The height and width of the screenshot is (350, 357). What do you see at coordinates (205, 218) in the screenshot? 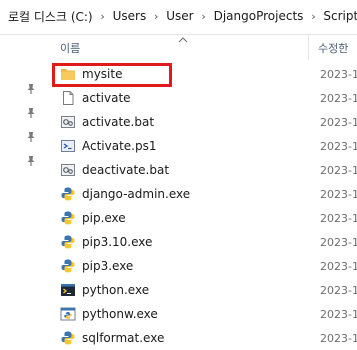
I see `list-item-pip-exe: pip.exe 2023-1` at bounding box center [205, 218].